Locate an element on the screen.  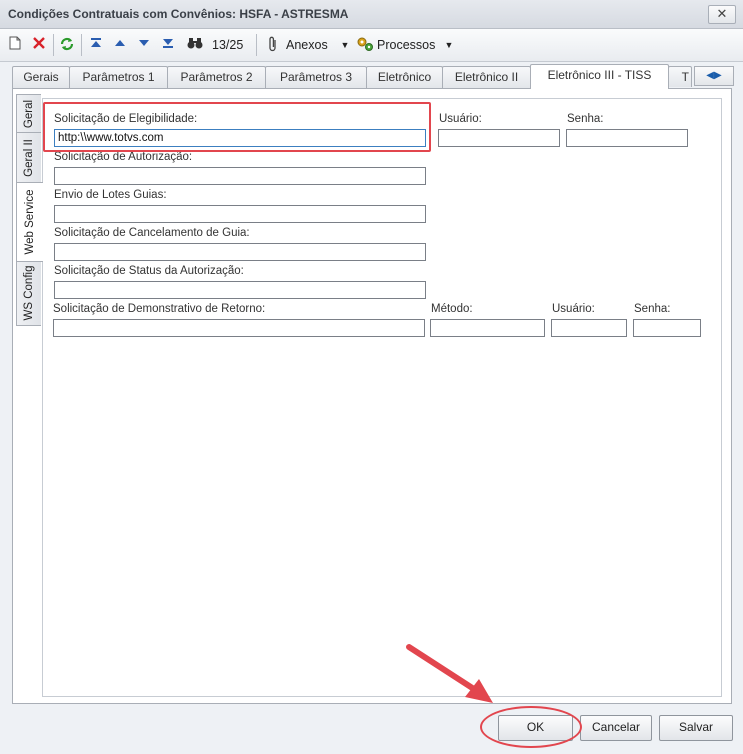
arrow-left-icon: ◀ is located at coordinates (710, 75).